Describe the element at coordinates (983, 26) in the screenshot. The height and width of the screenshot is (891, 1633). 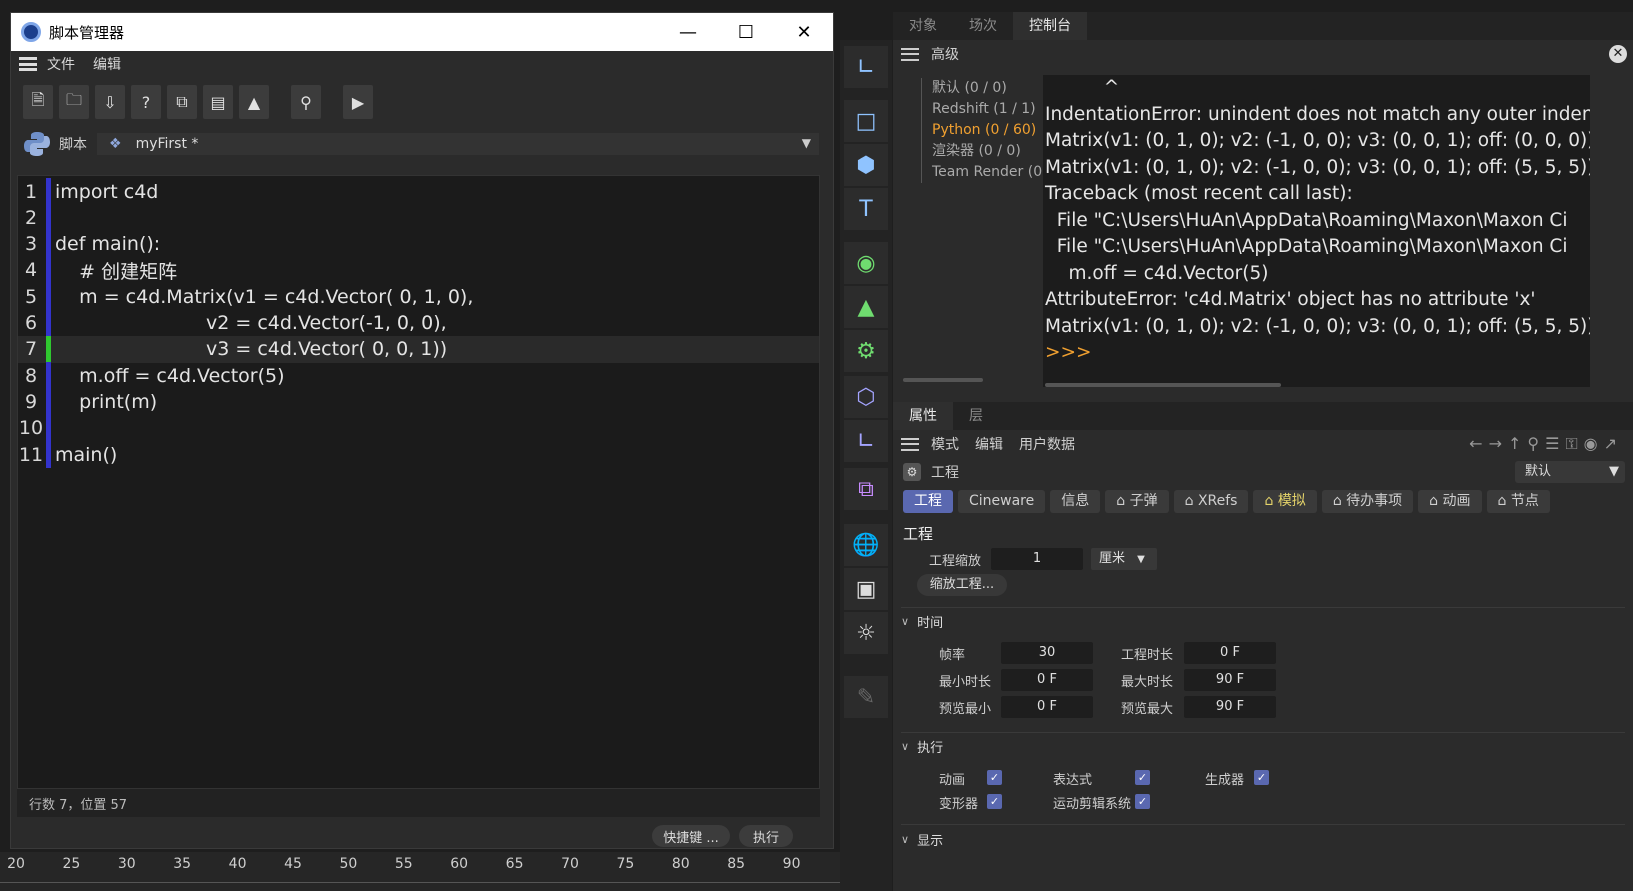
I see `tab-takes: 场次` at that location.